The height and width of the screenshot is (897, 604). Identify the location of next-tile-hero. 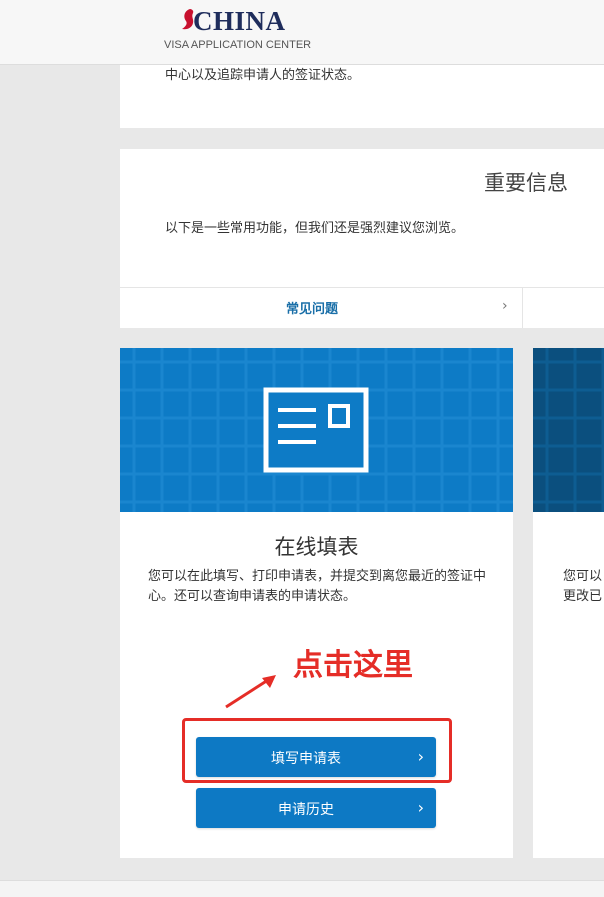
(568, 430).